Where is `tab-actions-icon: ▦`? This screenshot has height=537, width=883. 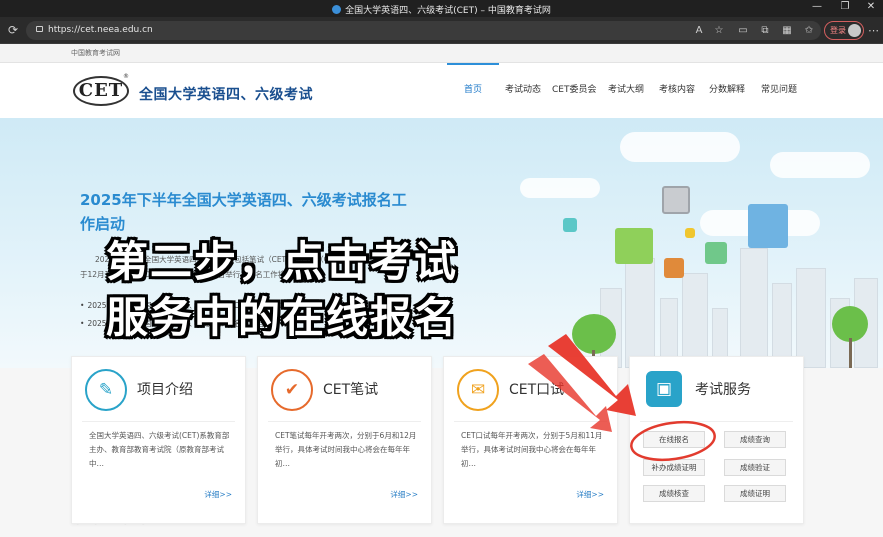 tab-actions-icon: ▦ is located at coordinates (787, 31).